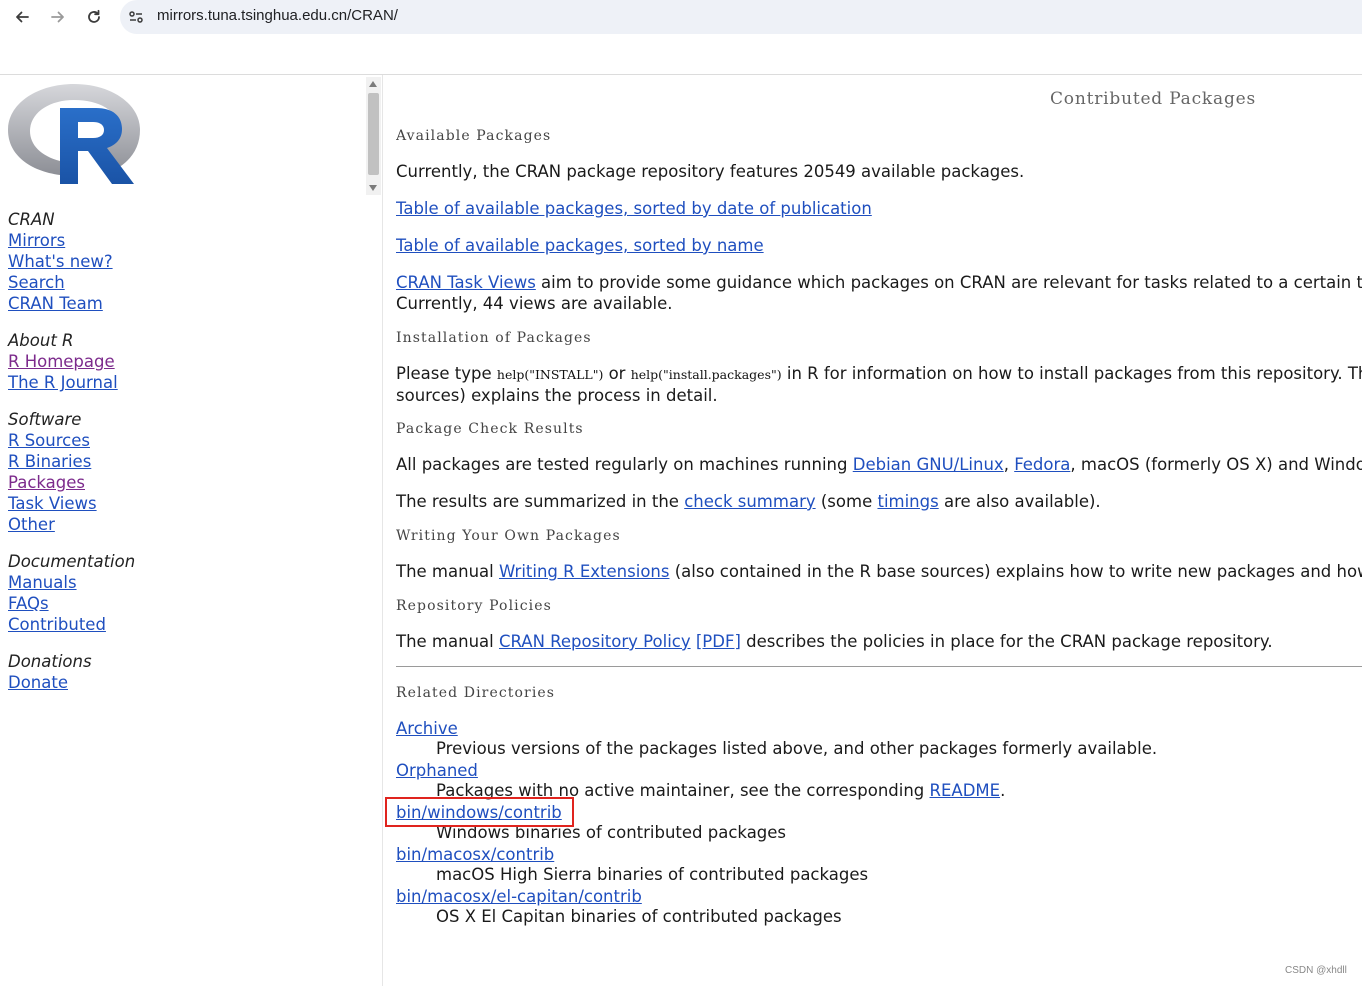  What do you see at coordinates (50, 661) in the screenshot?
I see `nav-heading-donations: Donations` at bounding box center [50, 661].